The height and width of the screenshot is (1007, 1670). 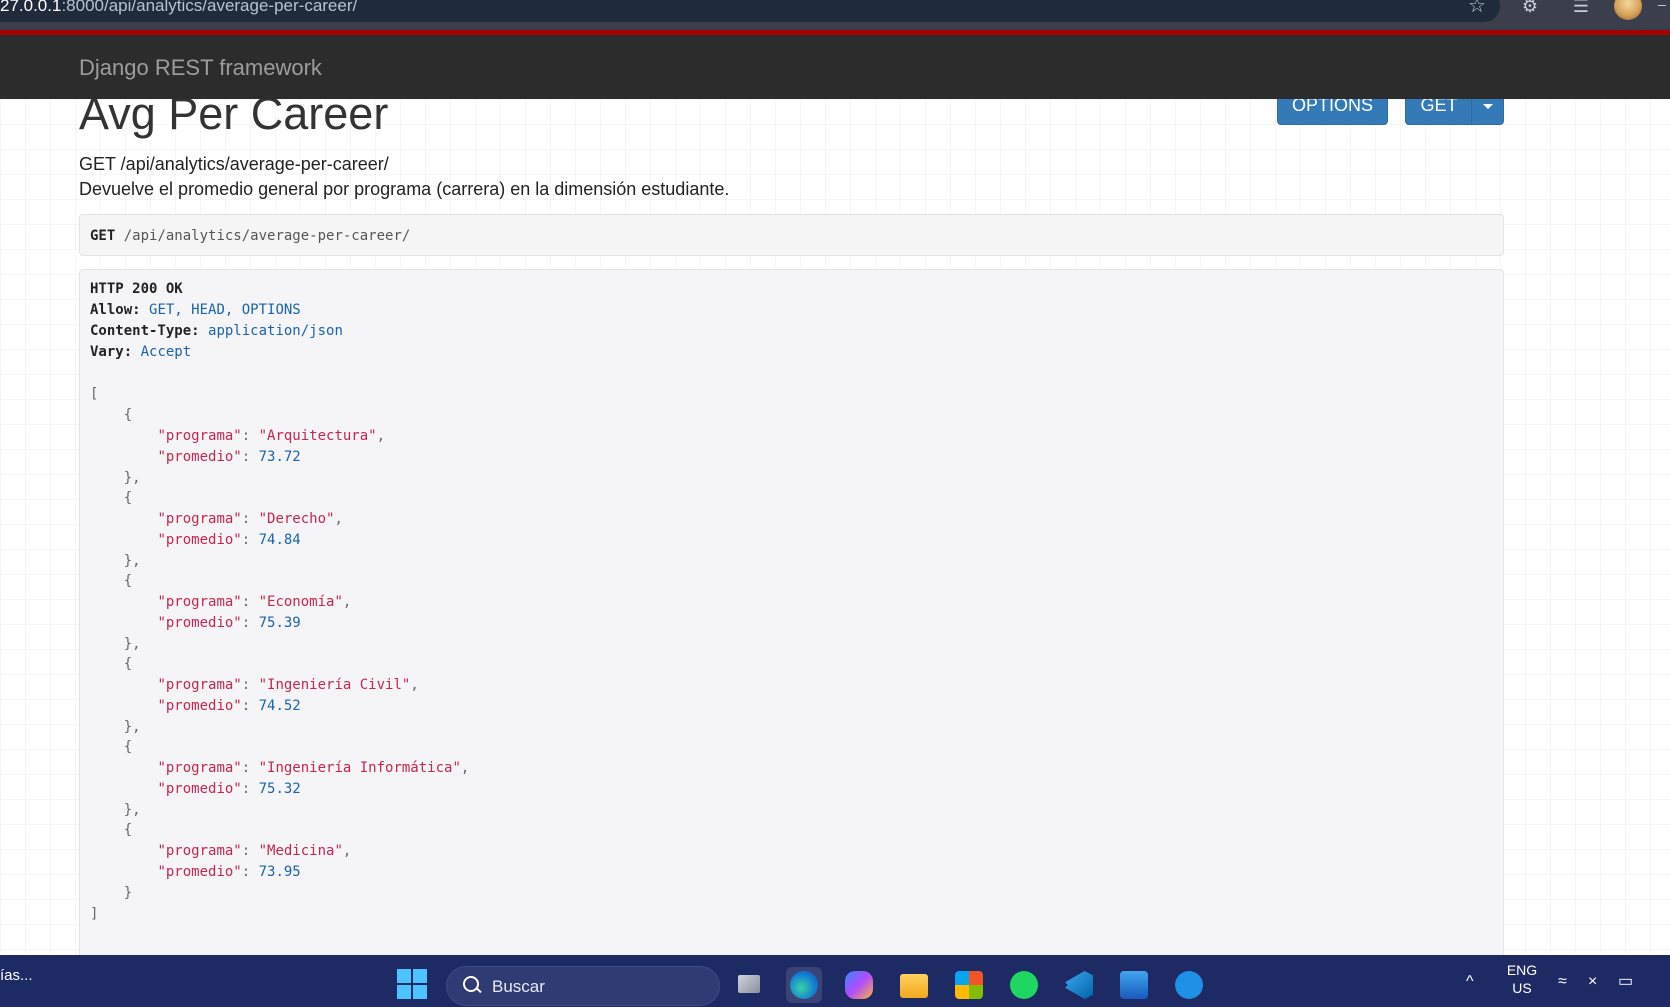 I want to click on windows-start-icon, so click(x=412, y=984).